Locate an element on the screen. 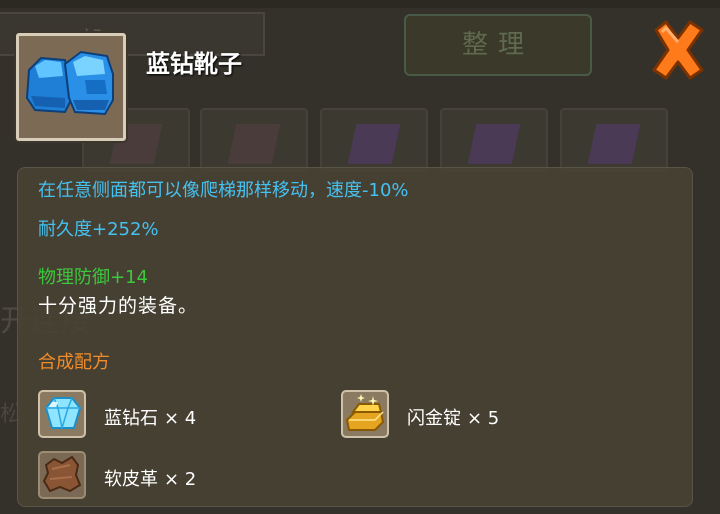 This screenshot has height=514, width=720. material-label: 闪金锭 × 5 is located at coordinates (453, 417).